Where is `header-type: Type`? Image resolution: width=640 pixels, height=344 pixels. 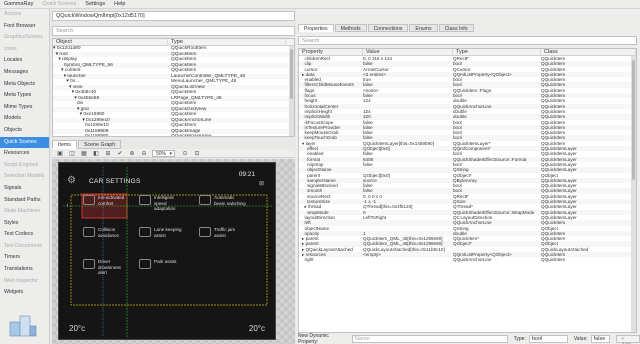
header-type: Type is located at coordinates (497, 52).